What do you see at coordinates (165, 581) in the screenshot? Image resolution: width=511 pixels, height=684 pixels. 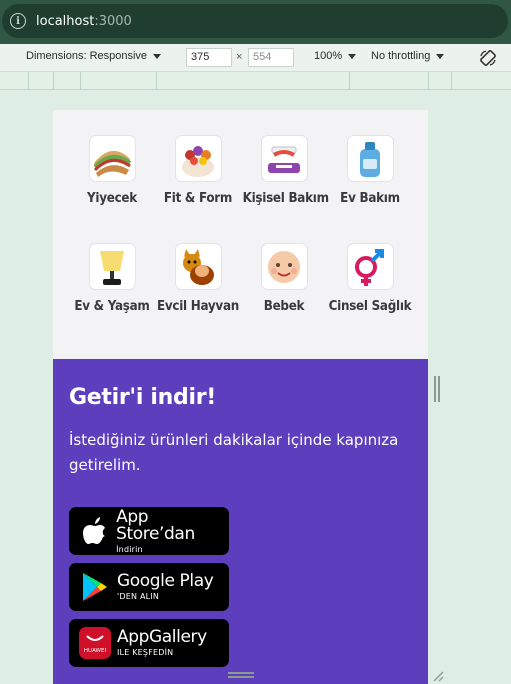 I see `google-play-label: Google Play` at bounding box center [165, 581].